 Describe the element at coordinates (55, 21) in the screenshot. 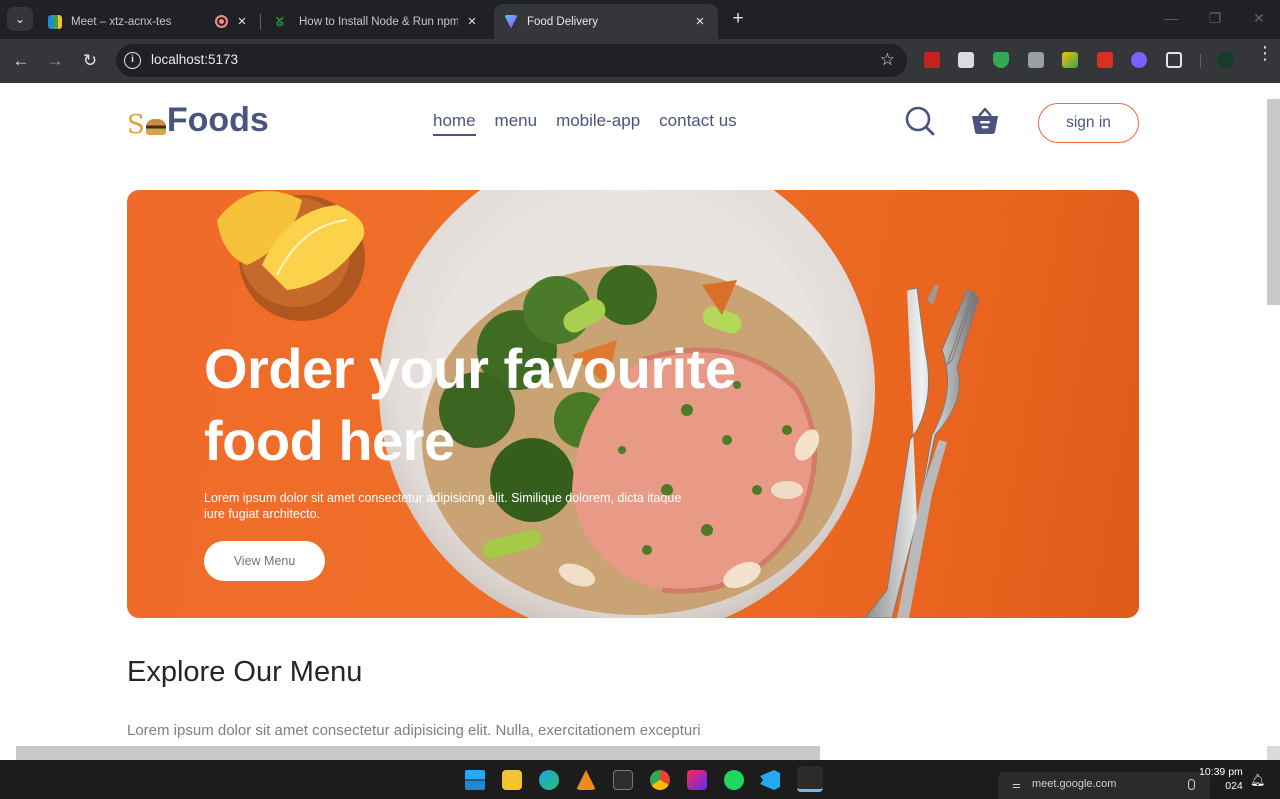

I see `meet-icon` at that location.